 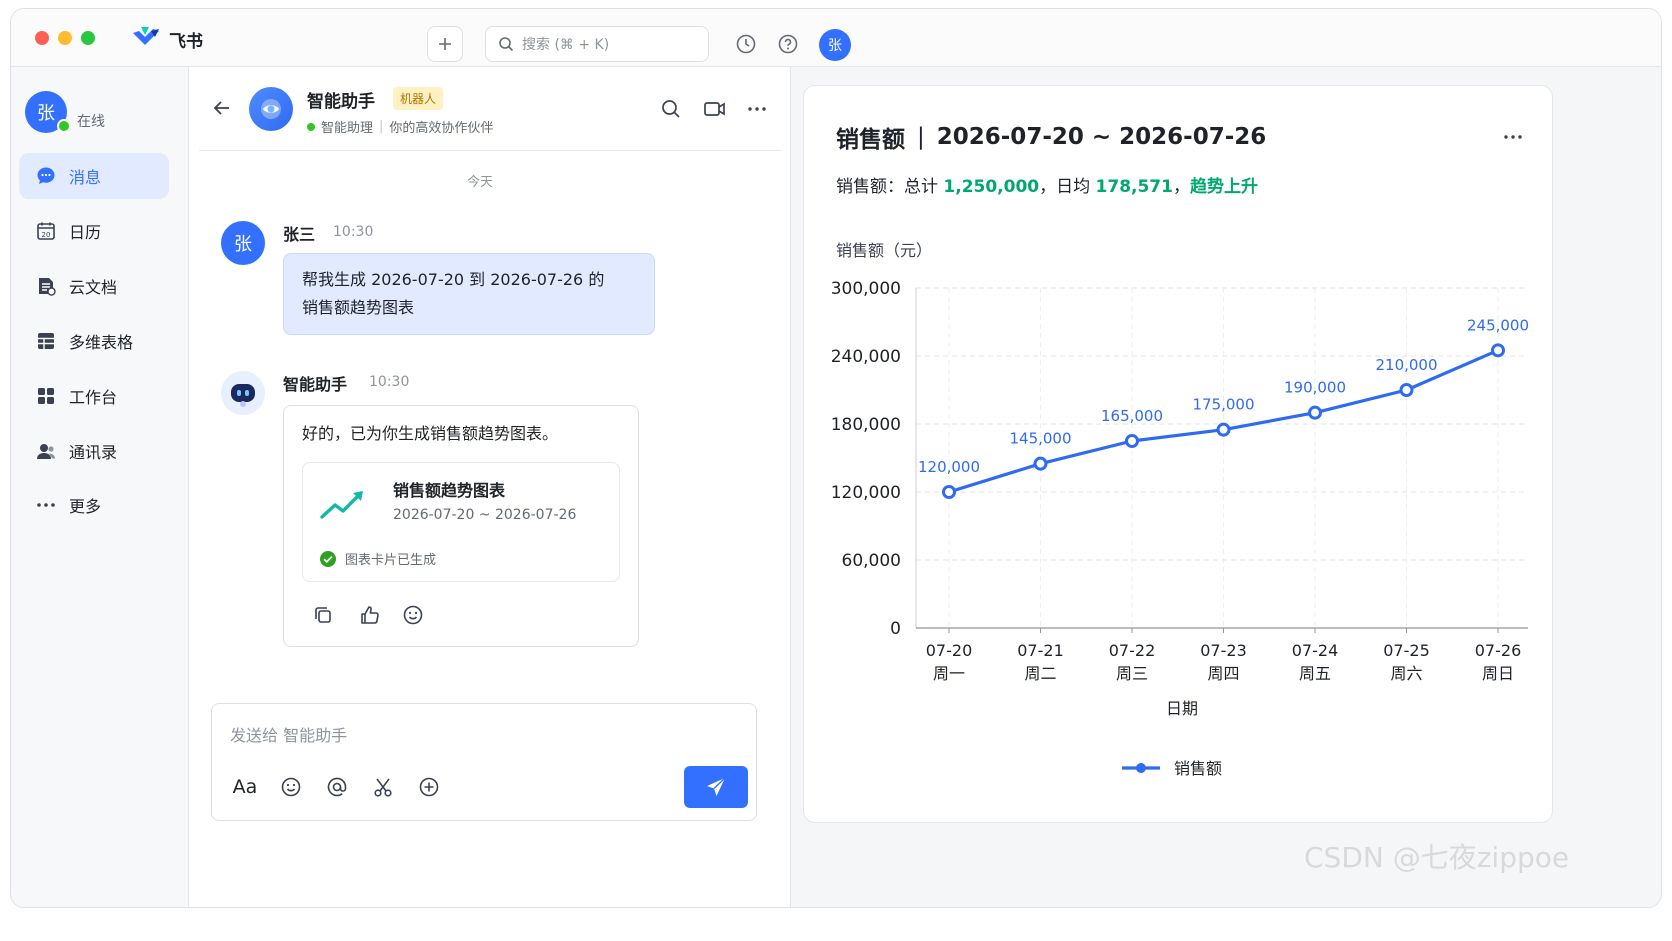 I want to click on data-label: 190,000, so click(x=1315, y=388).